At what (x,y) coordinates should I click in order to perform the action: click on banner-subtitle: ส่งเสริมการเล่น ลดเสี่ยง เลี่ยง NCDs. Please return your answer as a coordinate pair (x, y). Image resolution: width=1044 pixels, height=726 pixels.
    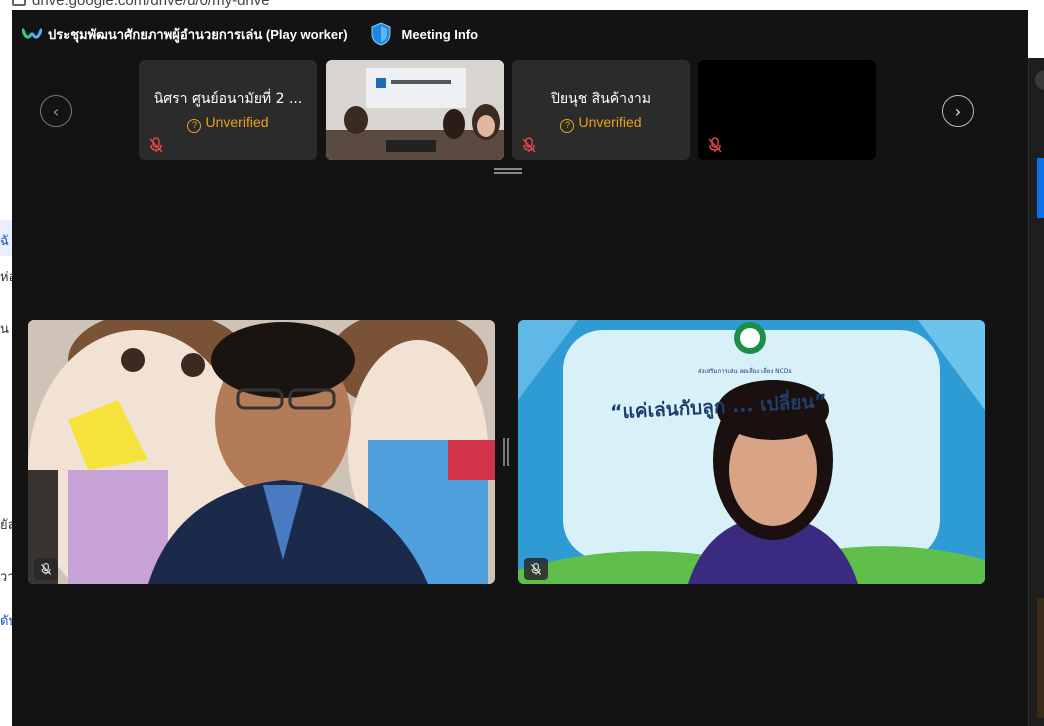
    Looking at the image, I should click on (745, 371).